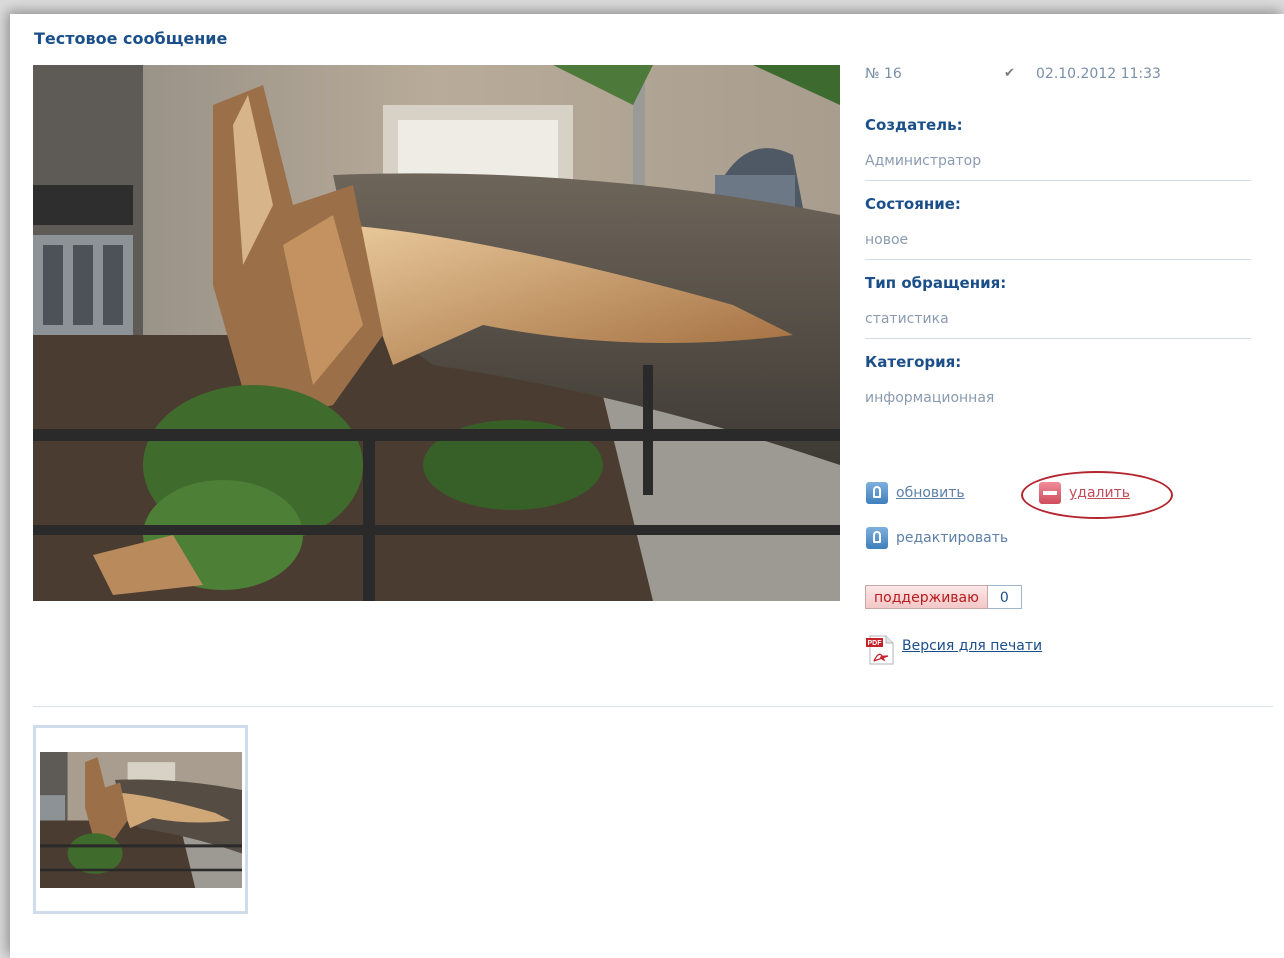 The width and height of the screenshot is (1284, 958). I want to click on edit-button: редактировать, so click(937, 538).